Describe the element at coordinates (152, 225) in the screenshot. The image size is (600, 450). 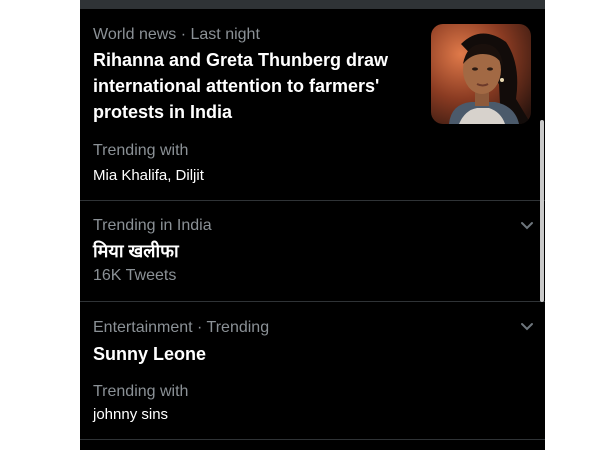
I see `trend-meta: Trending in India` at that location.